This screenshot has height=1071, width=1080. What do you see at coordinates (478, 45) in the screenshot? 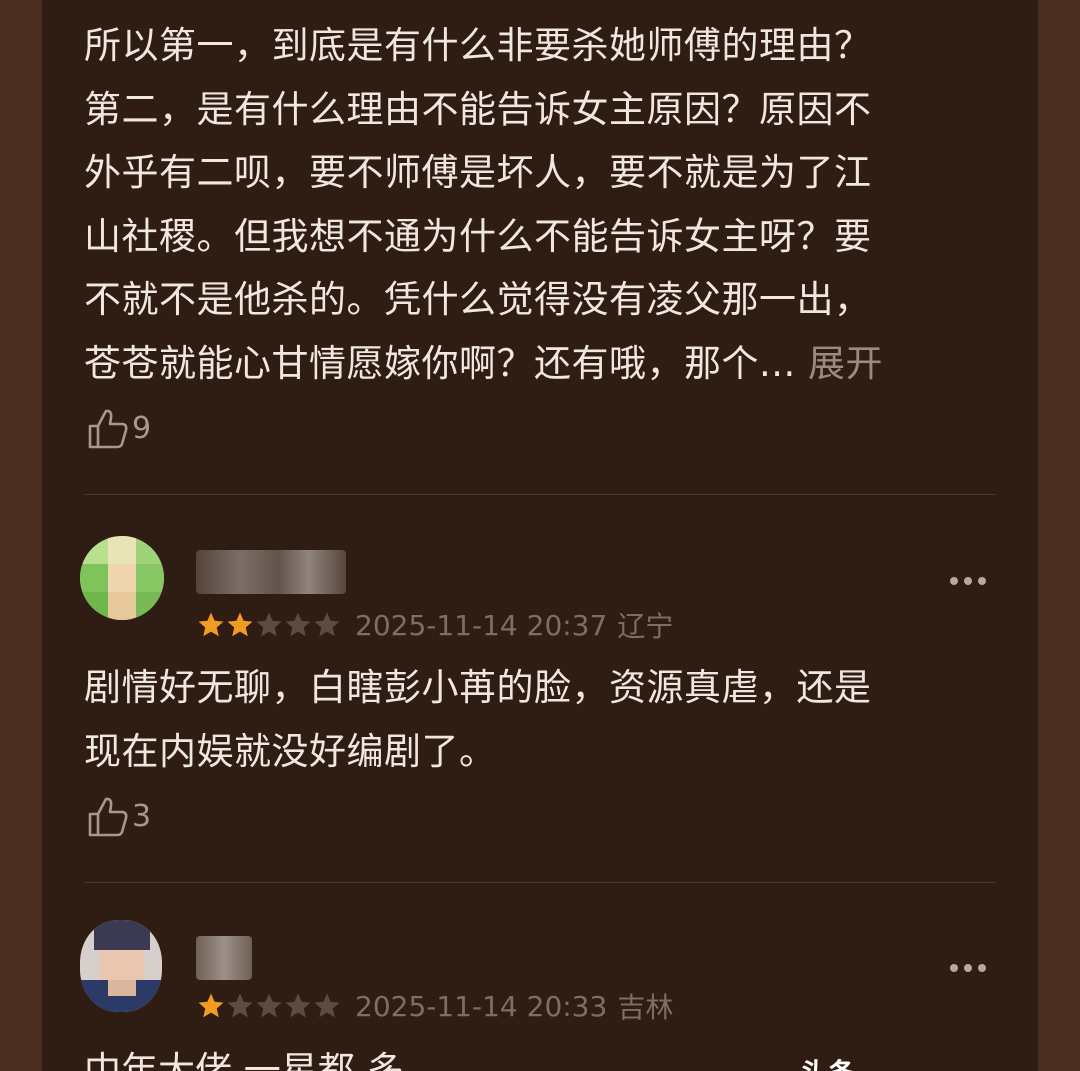
I see `comment-line: 所以第一，到底是有什么非要杀她师傅的理由？` at bounding box center [478, 45].